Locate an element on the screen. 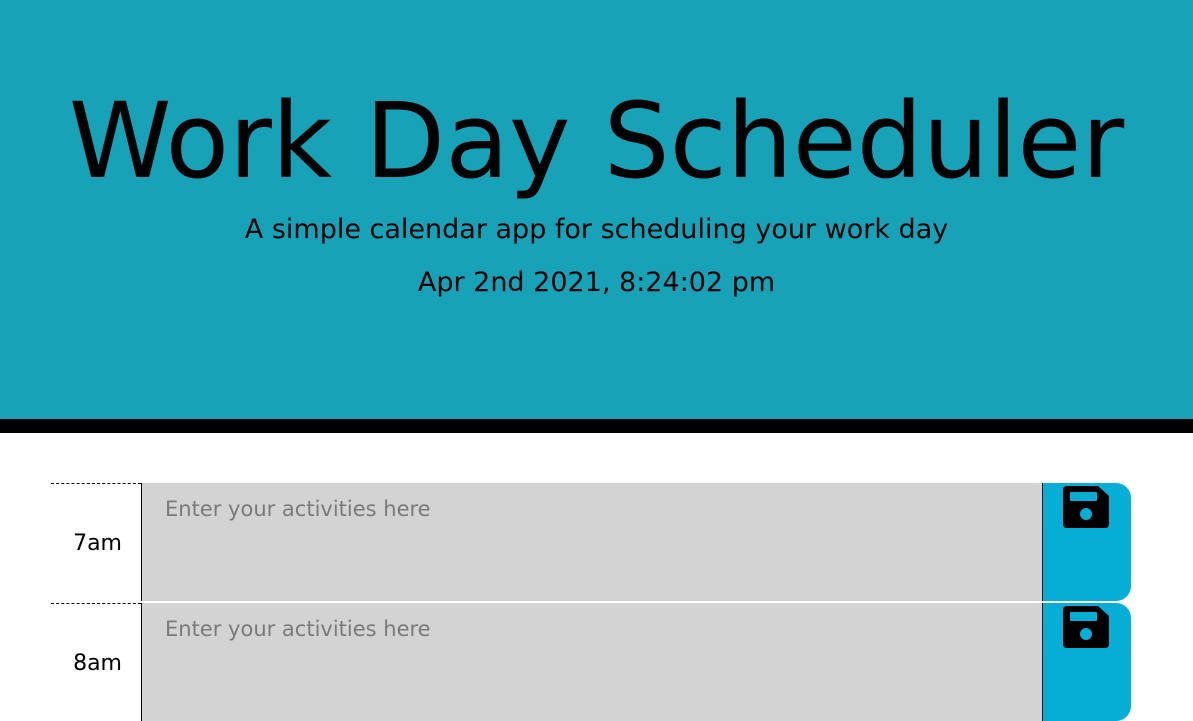  page-title: Work Day Scheduler is located at coordinates (596, 141).